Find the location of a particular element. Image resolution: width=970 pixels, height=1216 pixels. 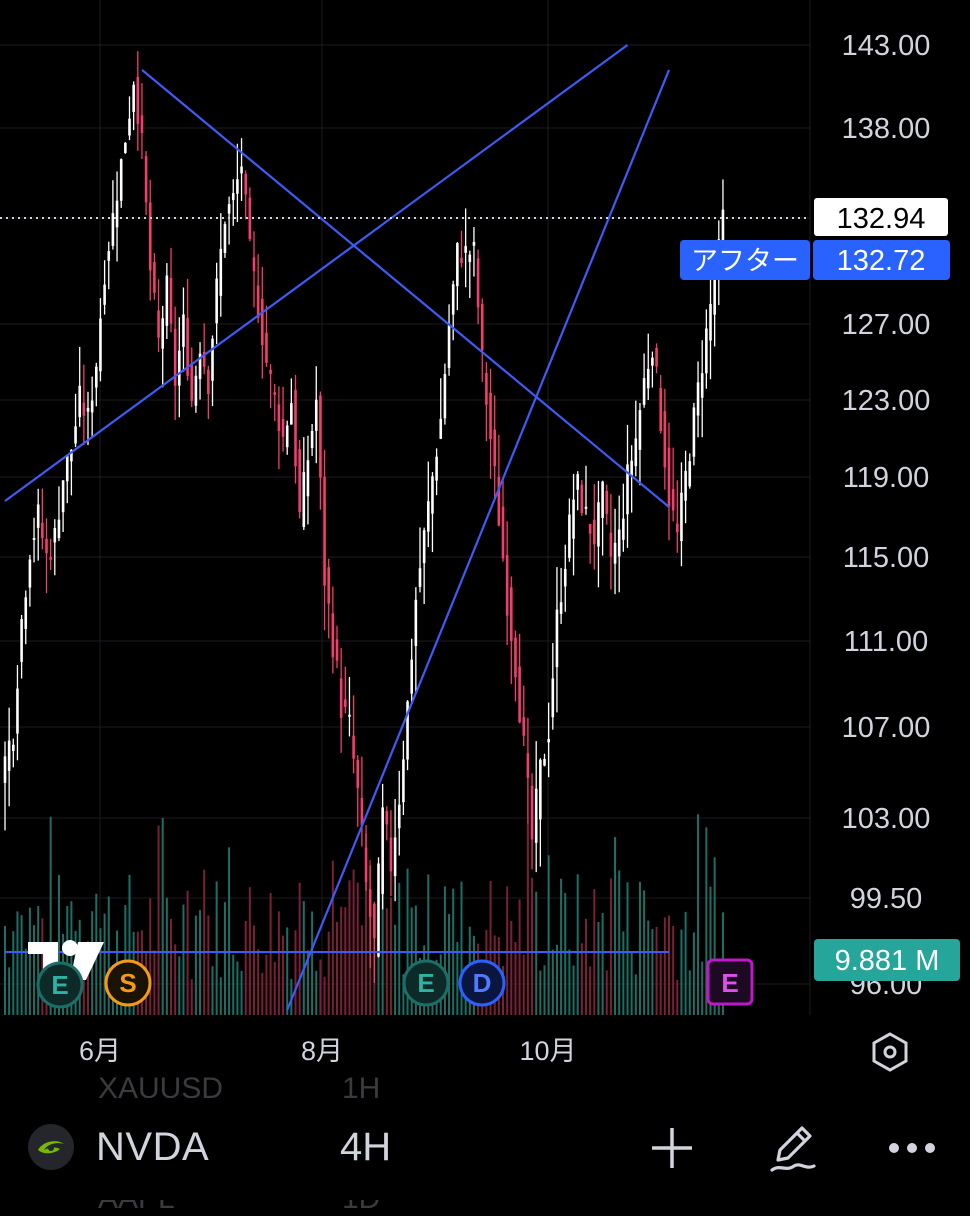

add-button is located at coordinates (672, 1148).